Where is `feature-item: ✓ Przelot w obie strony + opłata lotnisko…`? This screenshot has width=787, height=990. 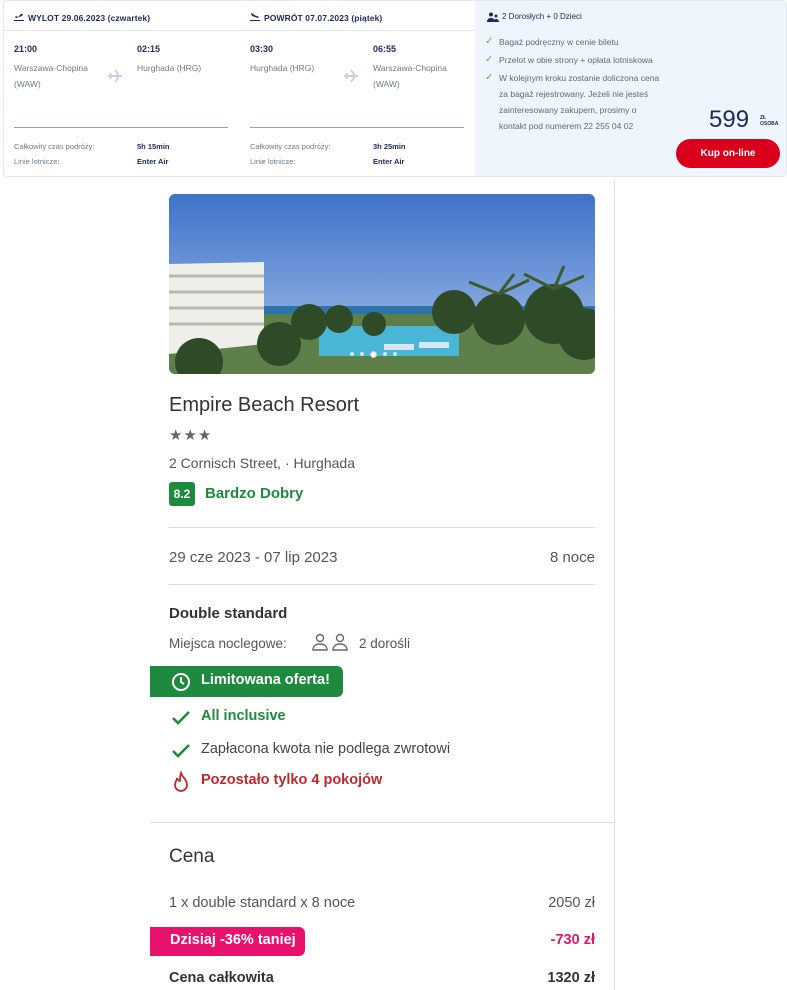
feature-item: ✓ Przelot w obie strony + opłata lotnisko… is located at coordinates (575, 60).